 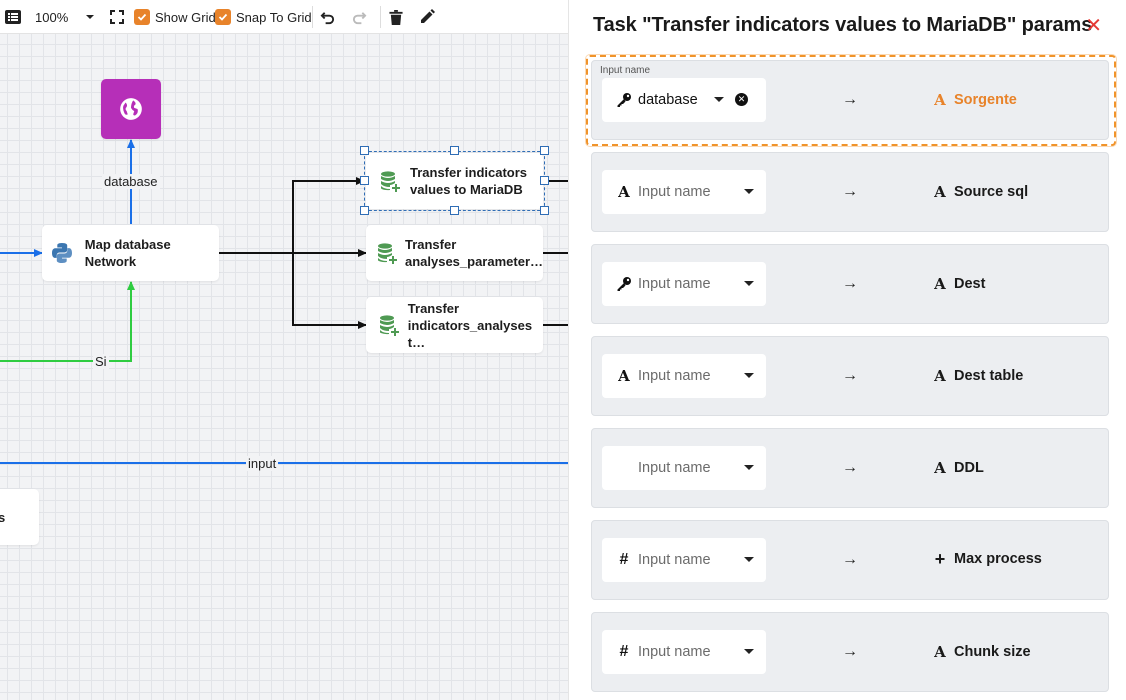 I want to click on input-value: database, so click(x=668, y=100).